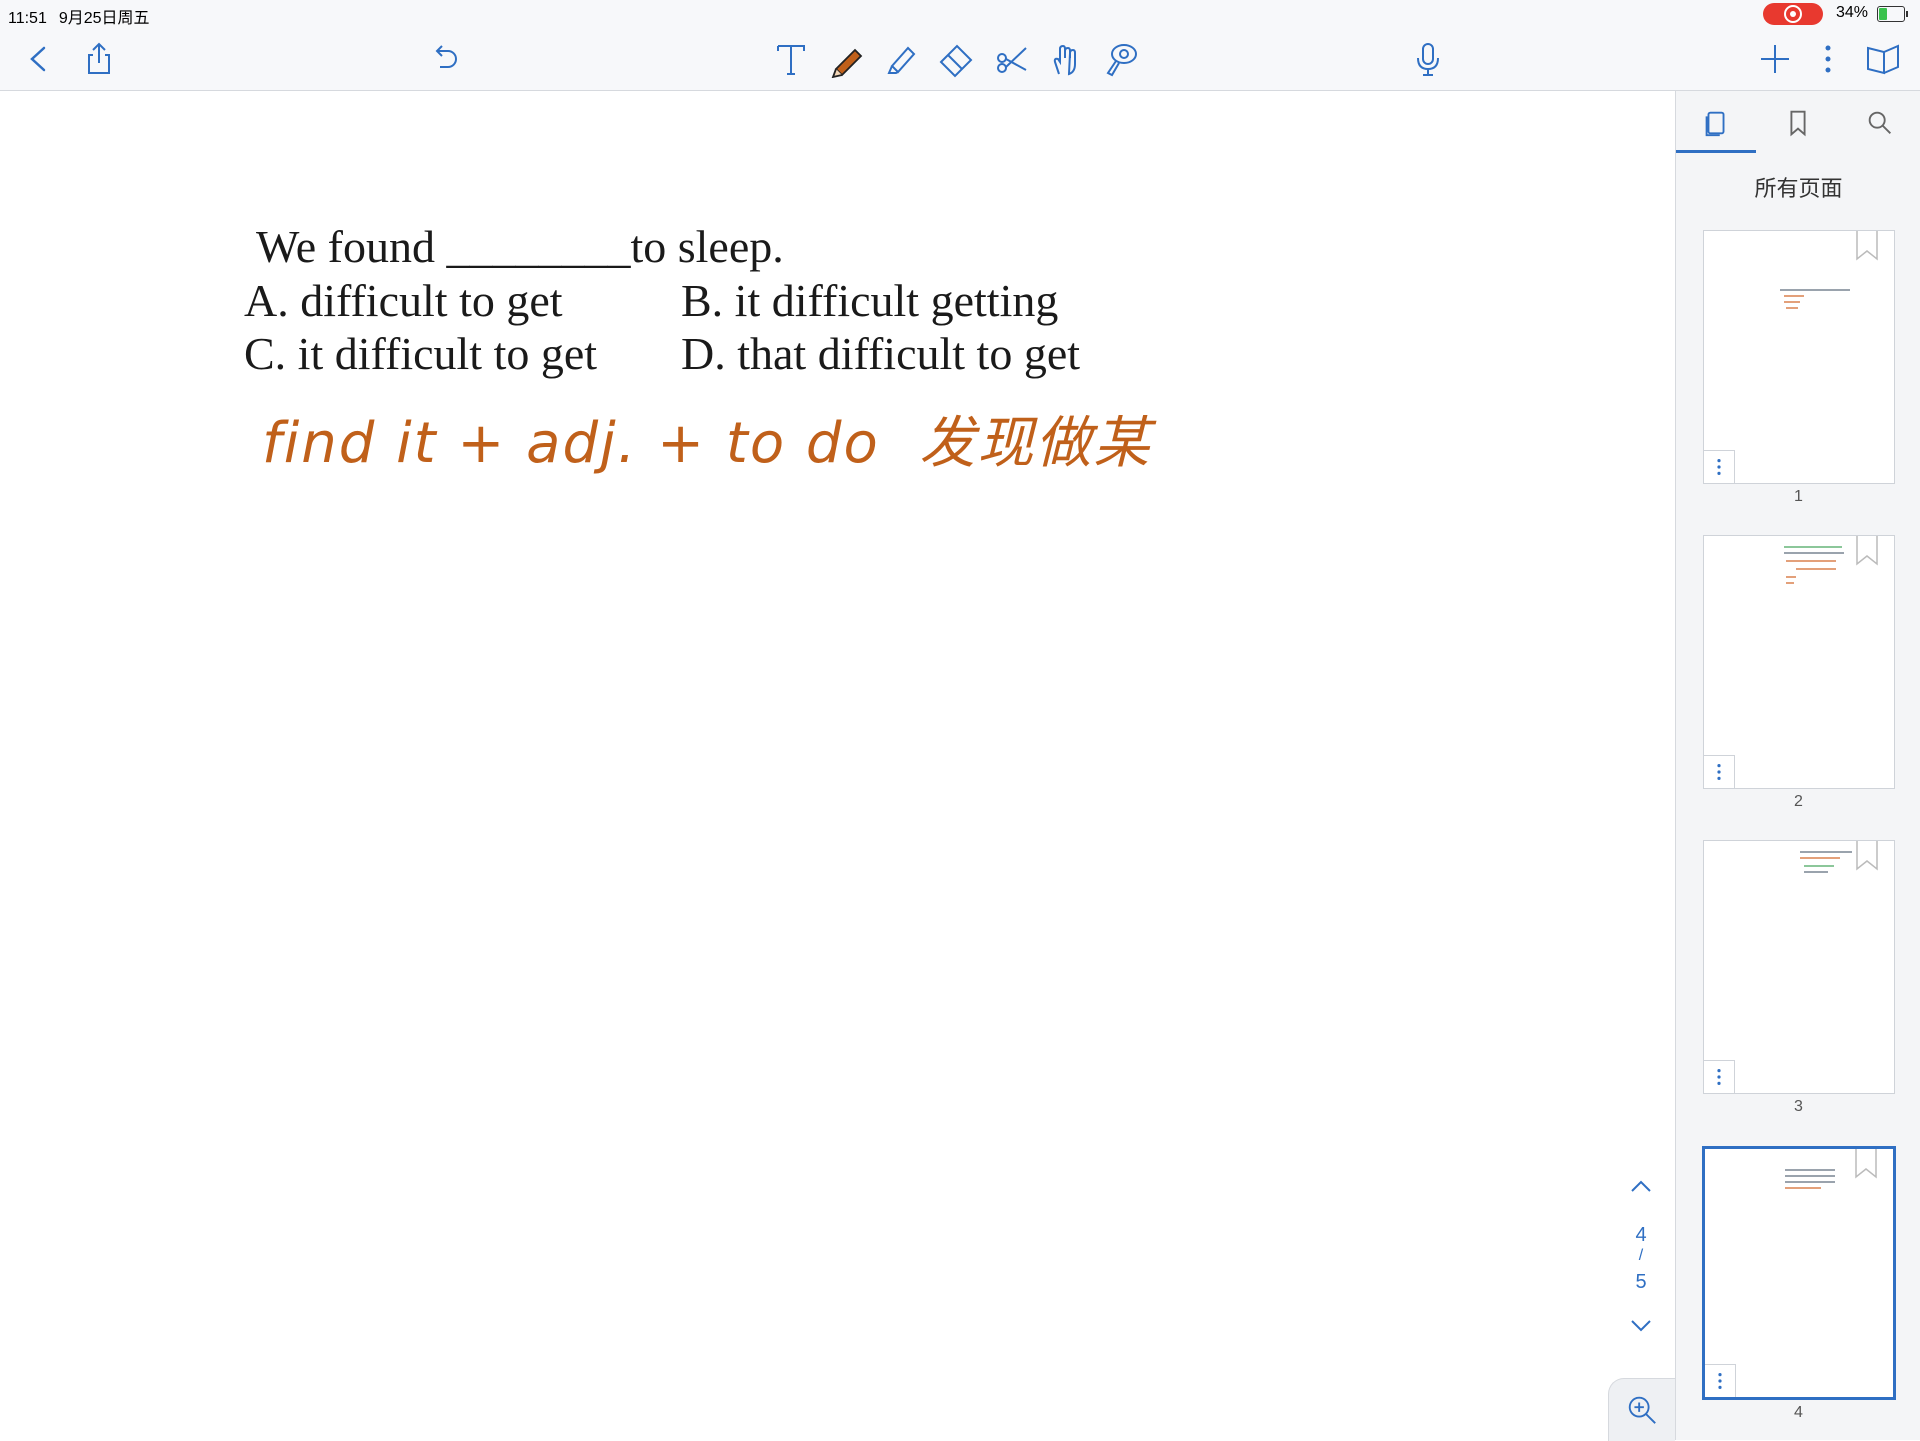 The image size is (1920, 1441). What do you see at coordinates (1798, 1106) in the screenshot?
I see `page-number: 3` at bounding box center [1798, 1106].